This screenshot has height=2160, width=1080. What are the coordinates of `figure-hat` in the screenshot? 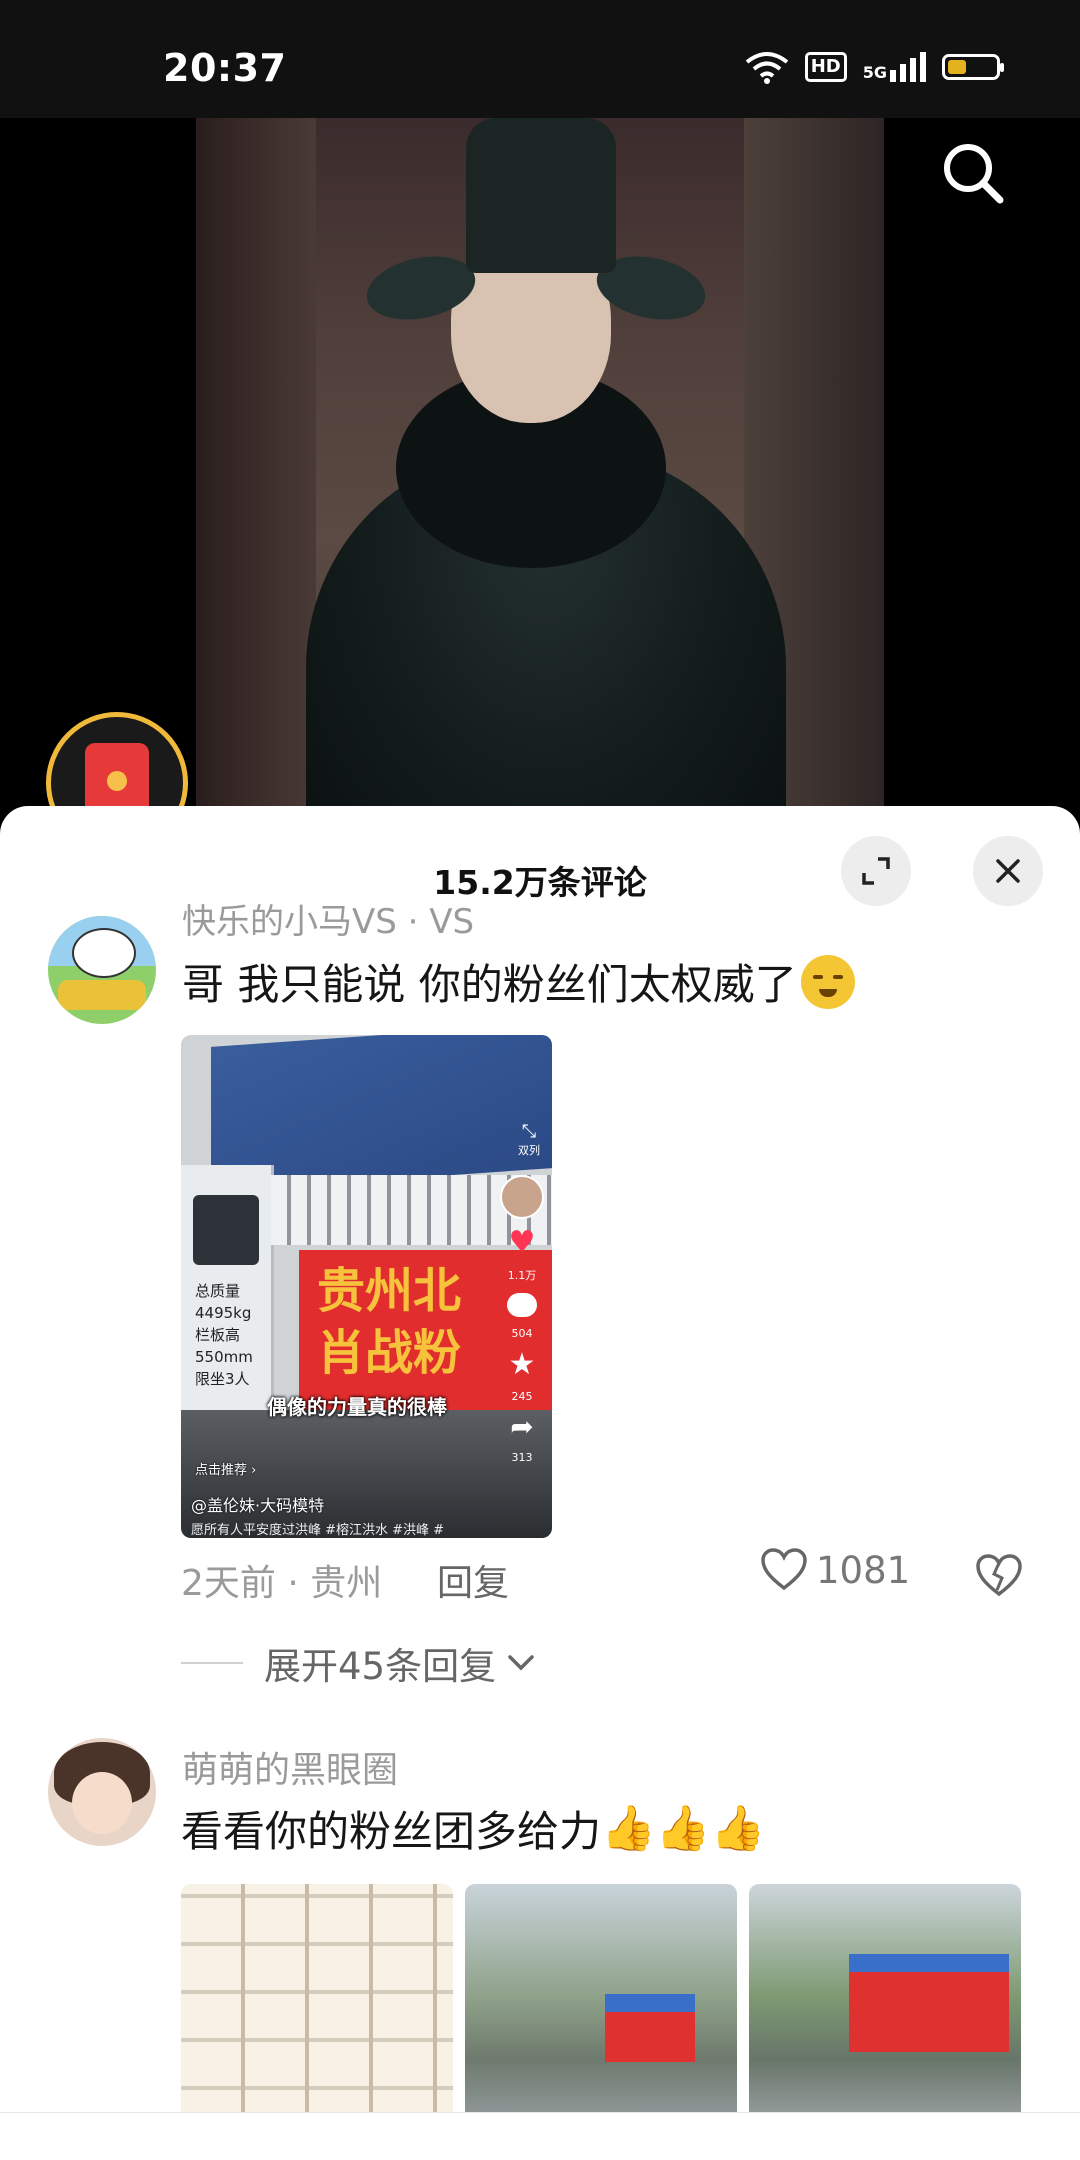 It's located at (541, 195).